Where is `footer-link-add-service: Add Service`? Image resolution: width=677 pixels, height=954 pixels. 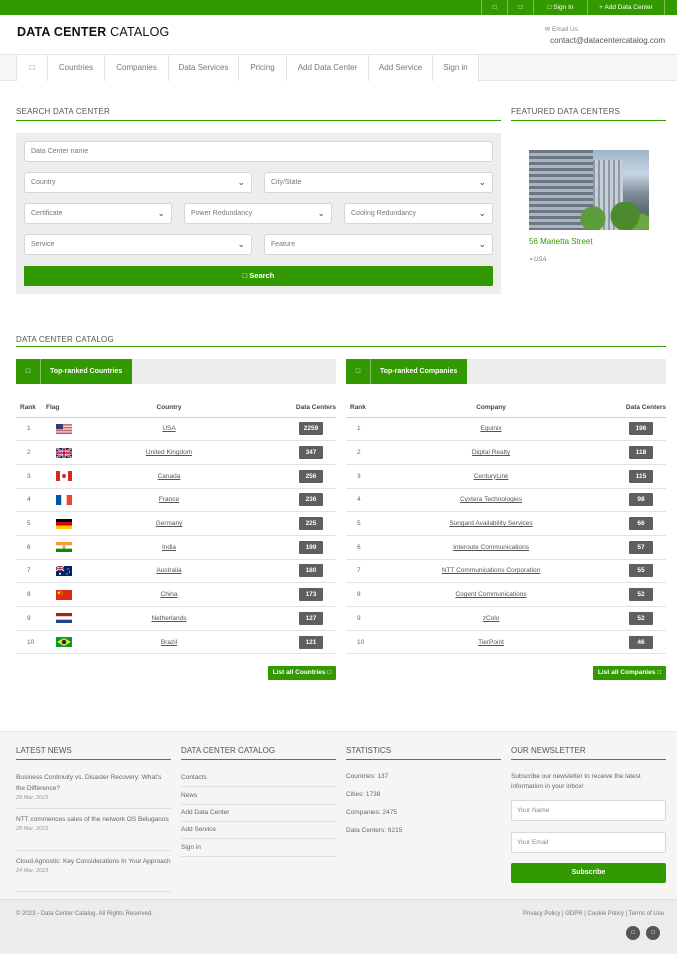 footer-link-add-service: Add Service is located at coordinates (258, 830).